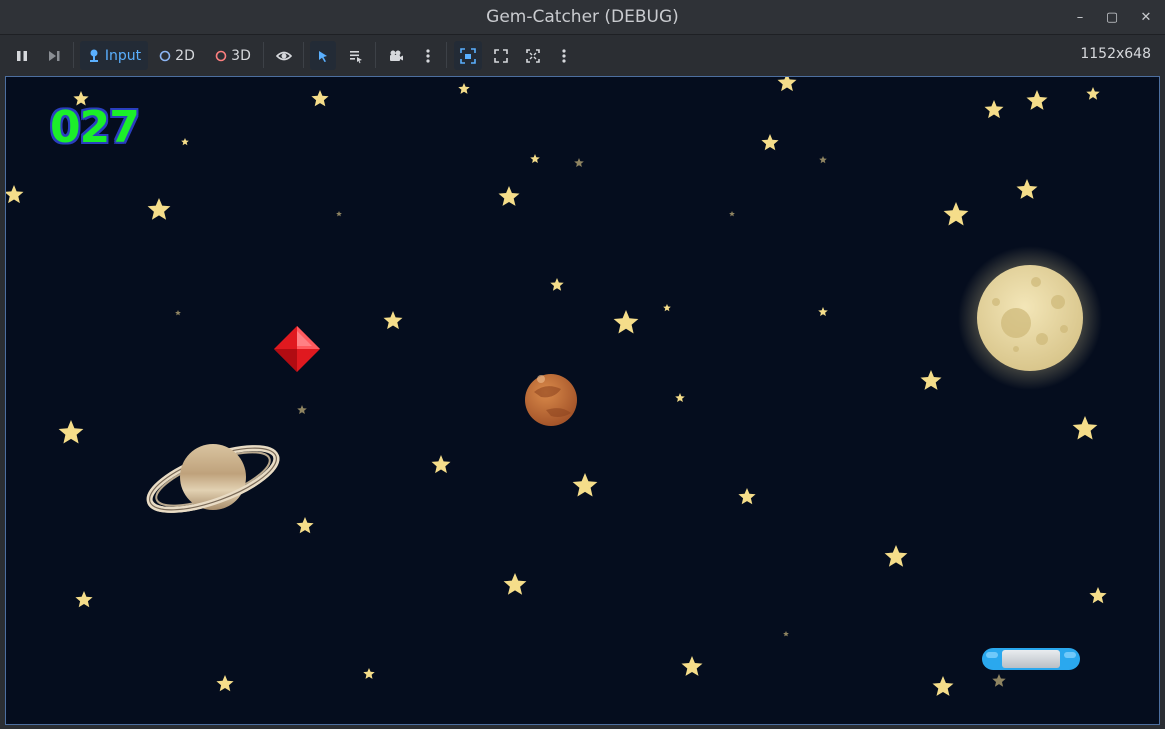 The height and width of the screenshot is (729, 1165). I want to click on pointer-icon, so click(323, 56).